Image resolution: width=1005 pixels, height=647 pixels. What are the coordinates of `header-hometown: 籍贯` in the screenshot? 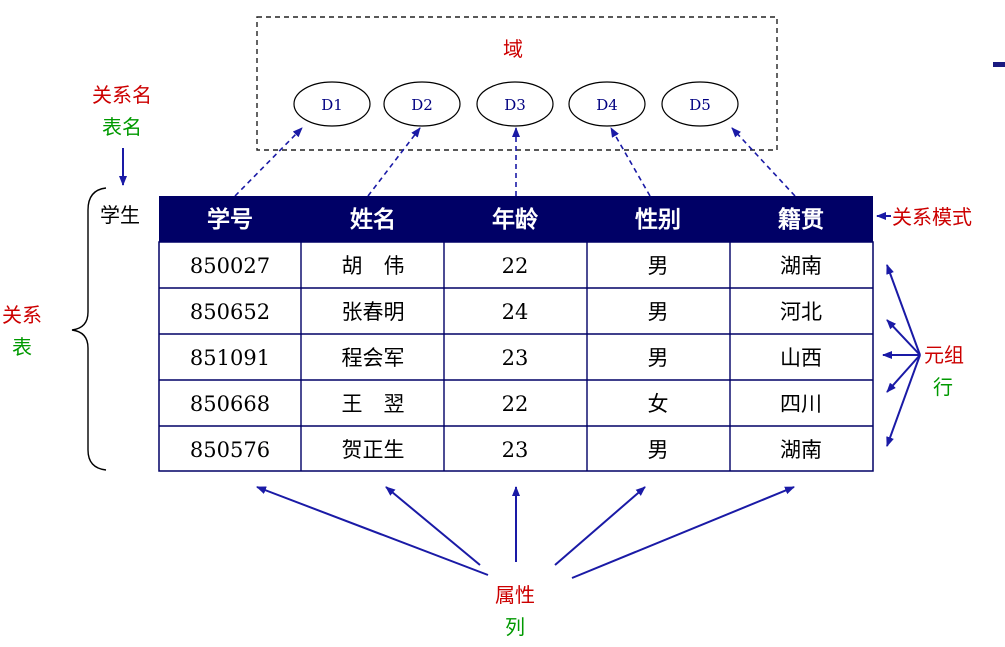 It's located at (801, 219).